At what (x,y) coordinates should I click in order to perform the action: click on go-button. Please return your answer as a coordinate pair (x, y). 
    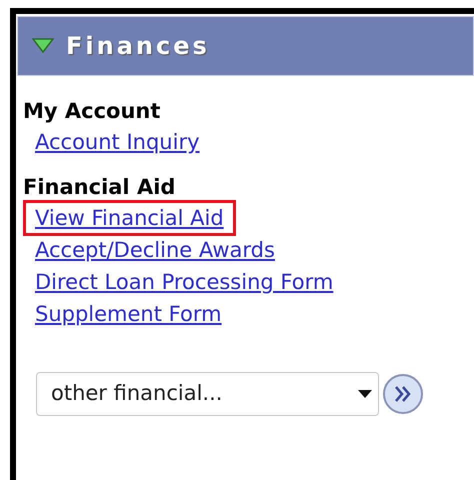
    Looking at the image, I should click on (403, 394).